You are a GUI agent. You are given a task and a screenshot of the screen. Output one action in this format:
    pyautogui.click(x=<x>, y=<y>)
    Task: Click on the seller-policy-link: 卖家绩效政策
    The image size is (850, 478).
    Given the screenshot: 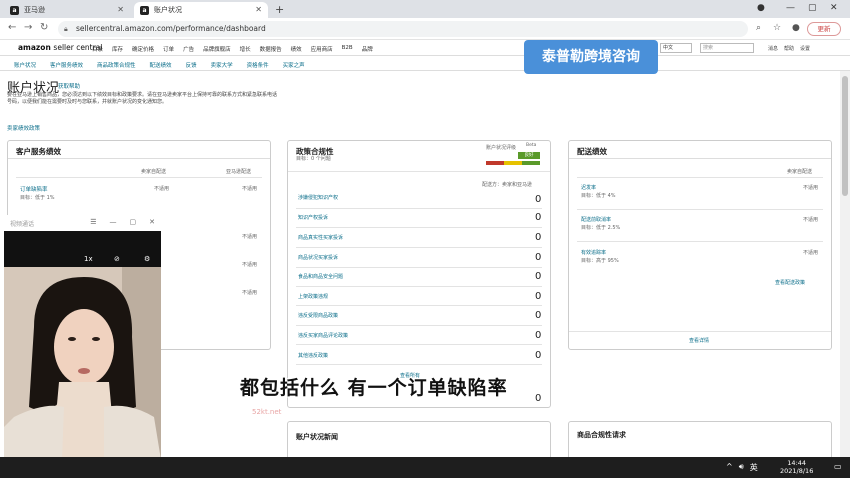 What is the action you would take?
    pyautogui.click(x=23, y=128)
    